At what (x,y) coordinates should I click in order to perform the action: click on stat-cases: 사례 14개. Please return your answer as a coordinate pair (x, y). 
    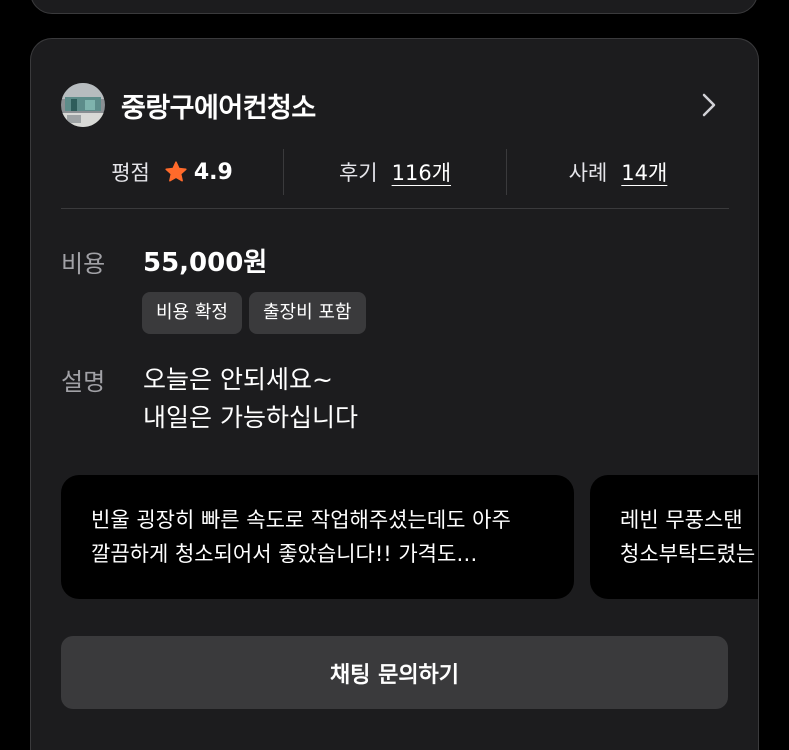
    Looking at the image, I should click on (617, 172).